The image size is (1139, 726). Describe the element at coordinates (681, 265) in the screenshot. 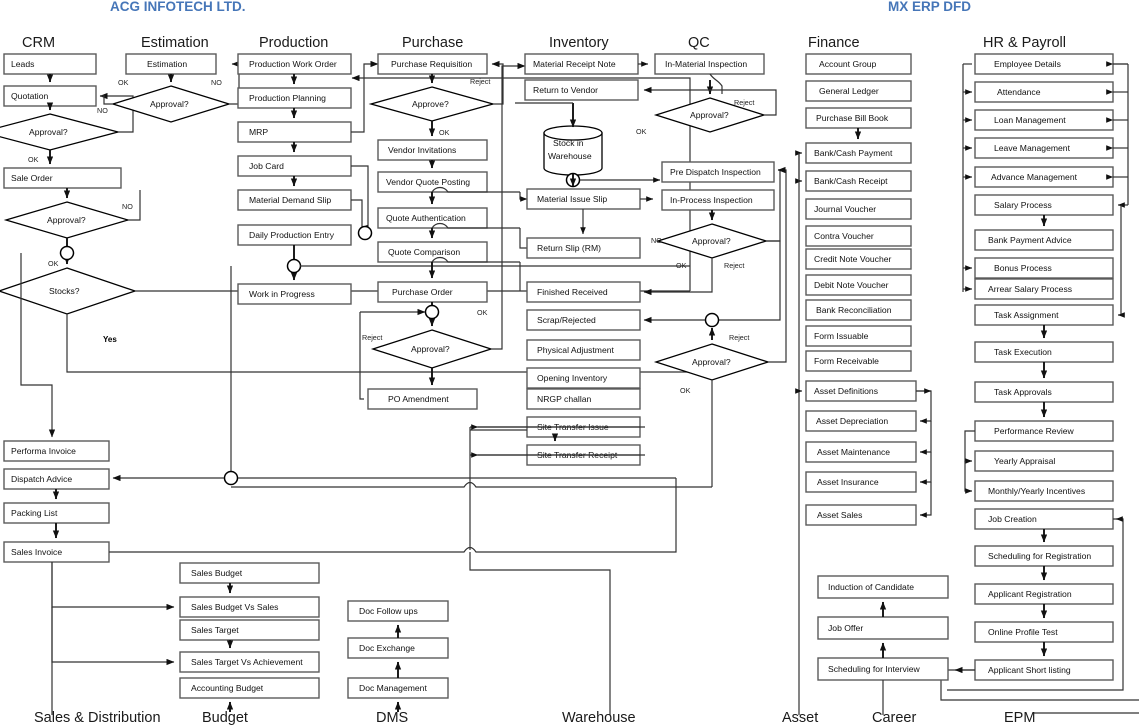

I see `edge-label-qc-ok2: OK` at that location.